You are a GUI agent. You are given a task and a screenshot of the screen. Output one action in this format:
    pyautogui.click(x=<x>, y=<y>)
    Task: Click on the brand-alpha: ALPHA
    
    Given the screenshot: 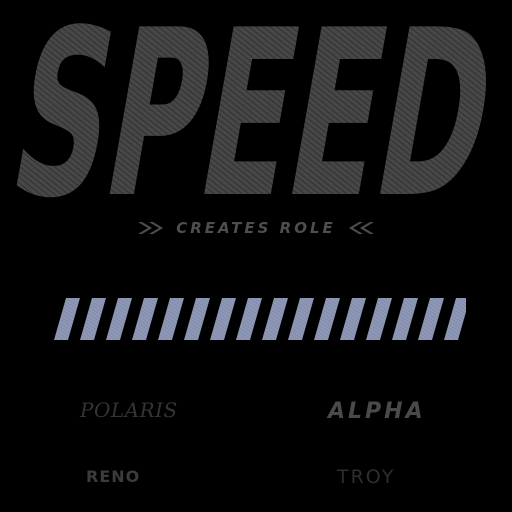 What is the action you would take?
    pyautogui.click(x=377, y=411)
    